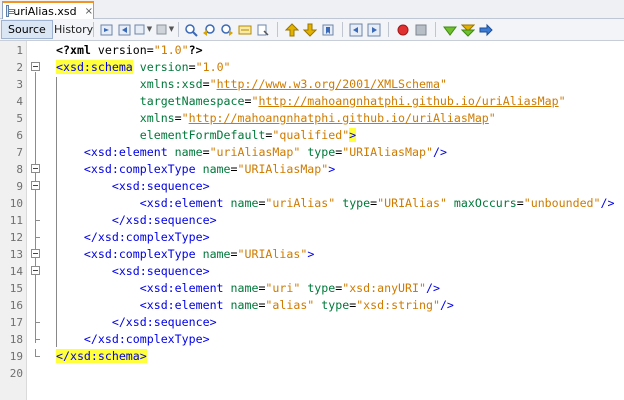  I want to click on close-tab-icon: ×, so click(89, 11).